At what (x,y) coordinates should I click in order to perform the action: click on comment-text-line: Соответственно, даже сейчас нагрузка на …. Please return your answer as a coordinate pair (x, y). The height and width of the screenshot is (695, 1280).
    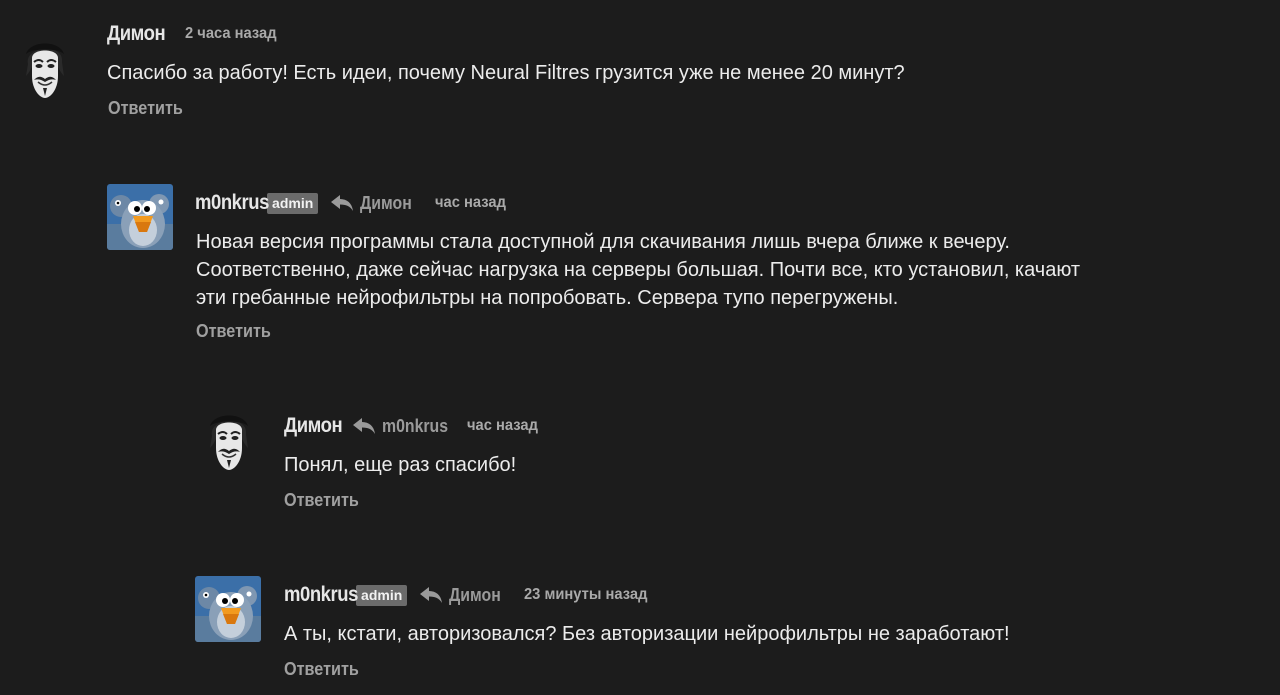
    Looking at the image, I should click on (638, 270).